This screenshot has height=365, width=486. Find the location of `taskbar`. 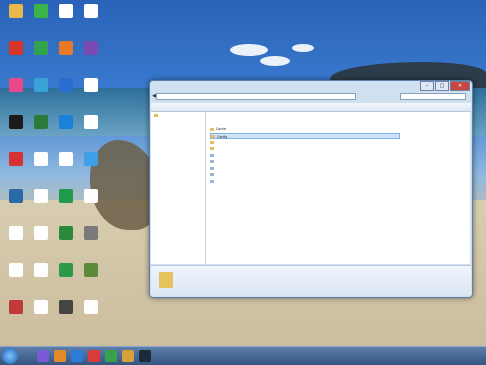

taskbar is located at coordinates (243, 355).